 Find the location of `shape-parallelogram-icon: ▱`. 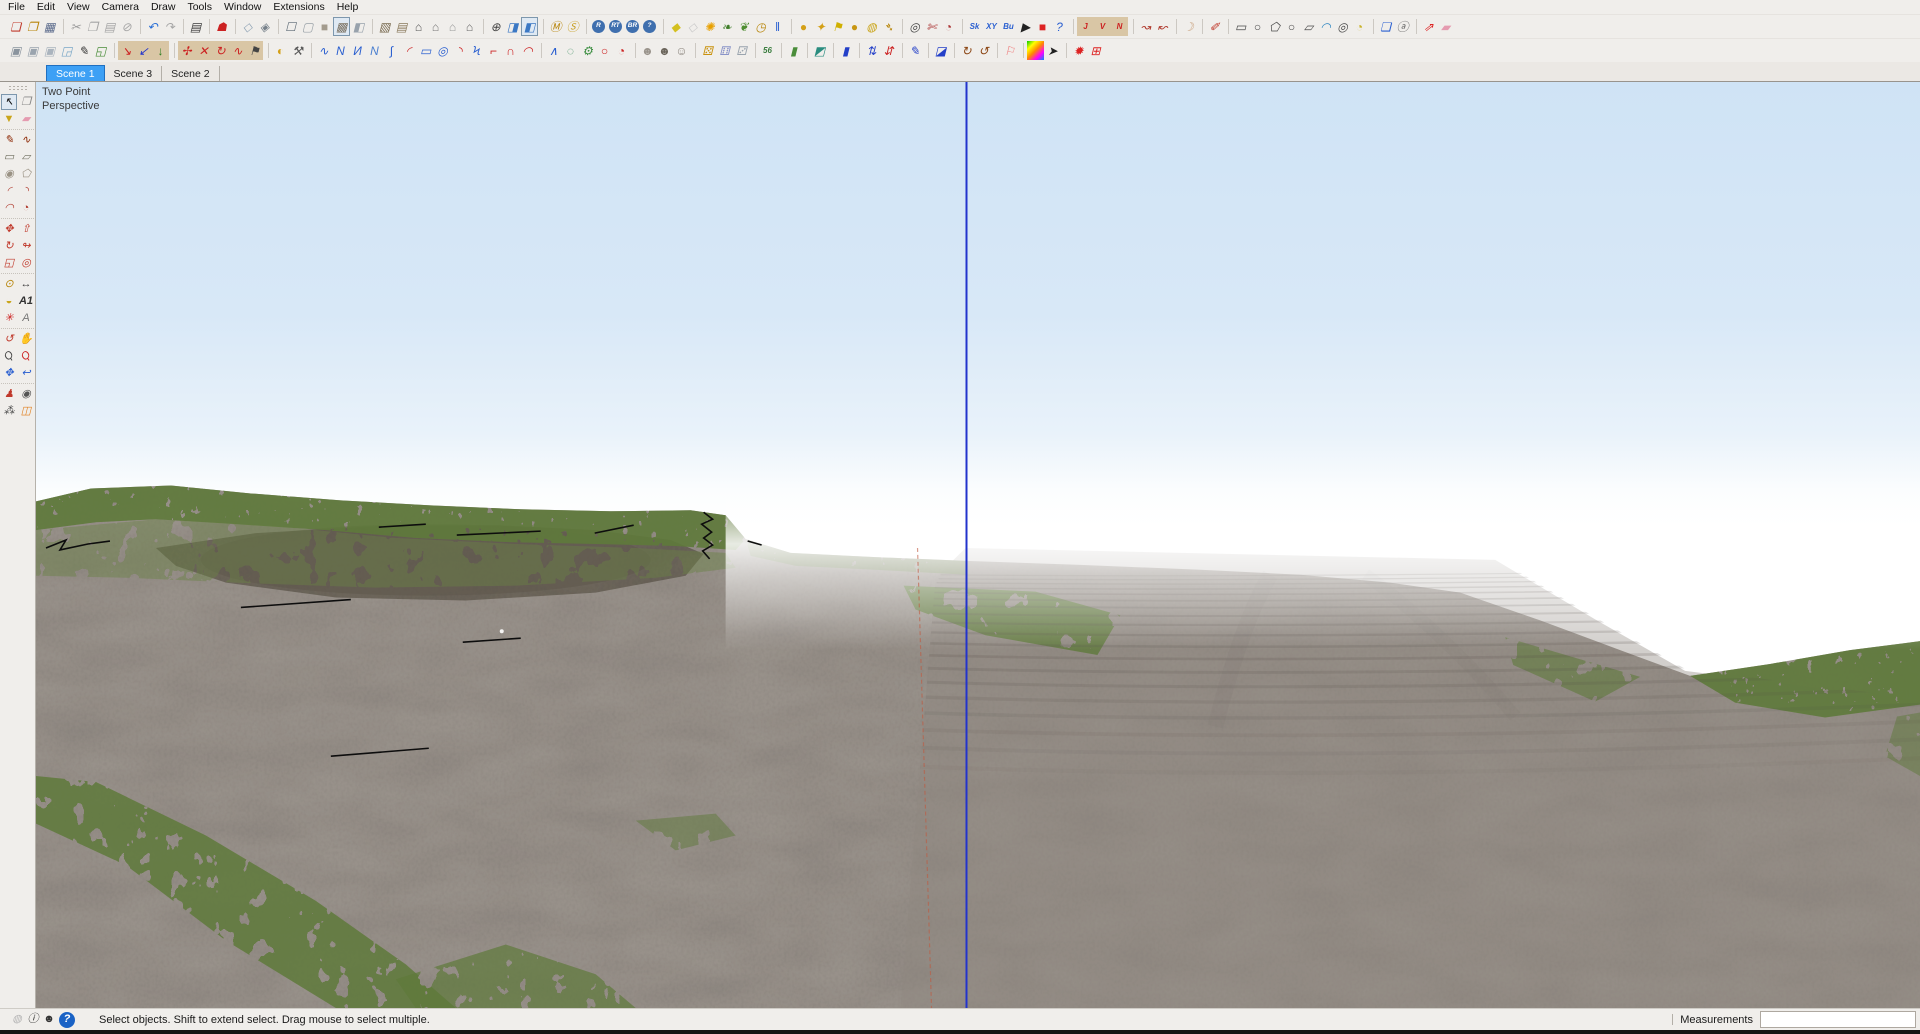

shape-parallelogram-icon: ▱ is located at coordinates (1308, 26).